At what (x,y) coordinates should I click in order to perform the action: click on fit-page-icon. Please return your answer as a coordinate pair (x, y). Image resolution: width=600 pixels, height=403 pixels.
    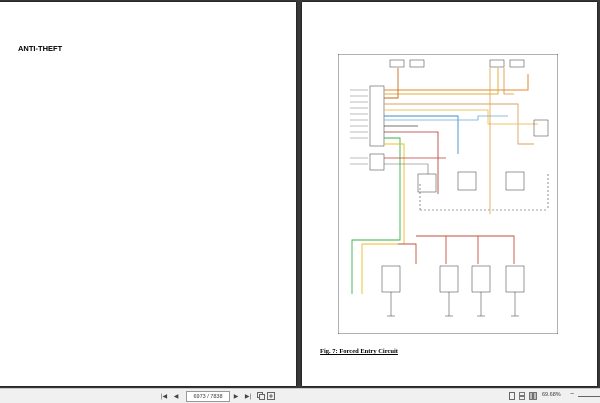
    Looking at the image, I should click on (271, 396).